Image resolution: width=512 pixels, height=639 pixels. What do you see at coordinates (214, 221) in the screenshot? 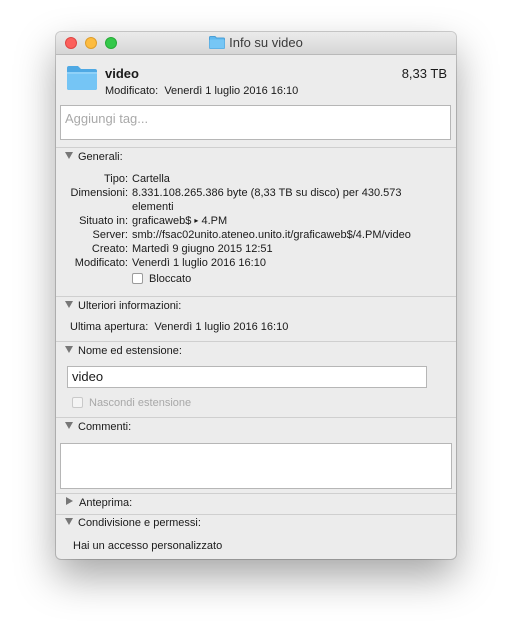
I see `situato-sub: 4.PM` at bounding box center [214, 221].